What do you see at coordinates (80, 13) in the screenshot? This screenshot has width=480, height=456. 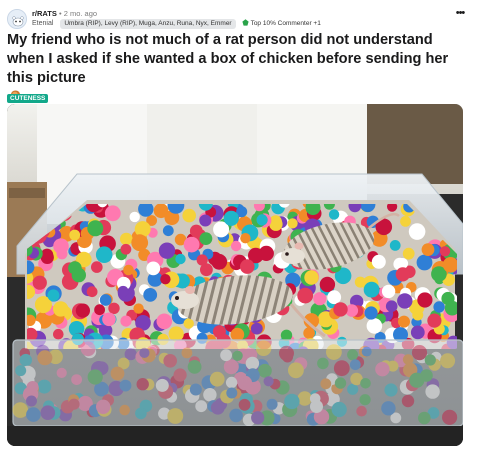 I see `post-age: 2 mo. ago` at bounding box center [80, 13].